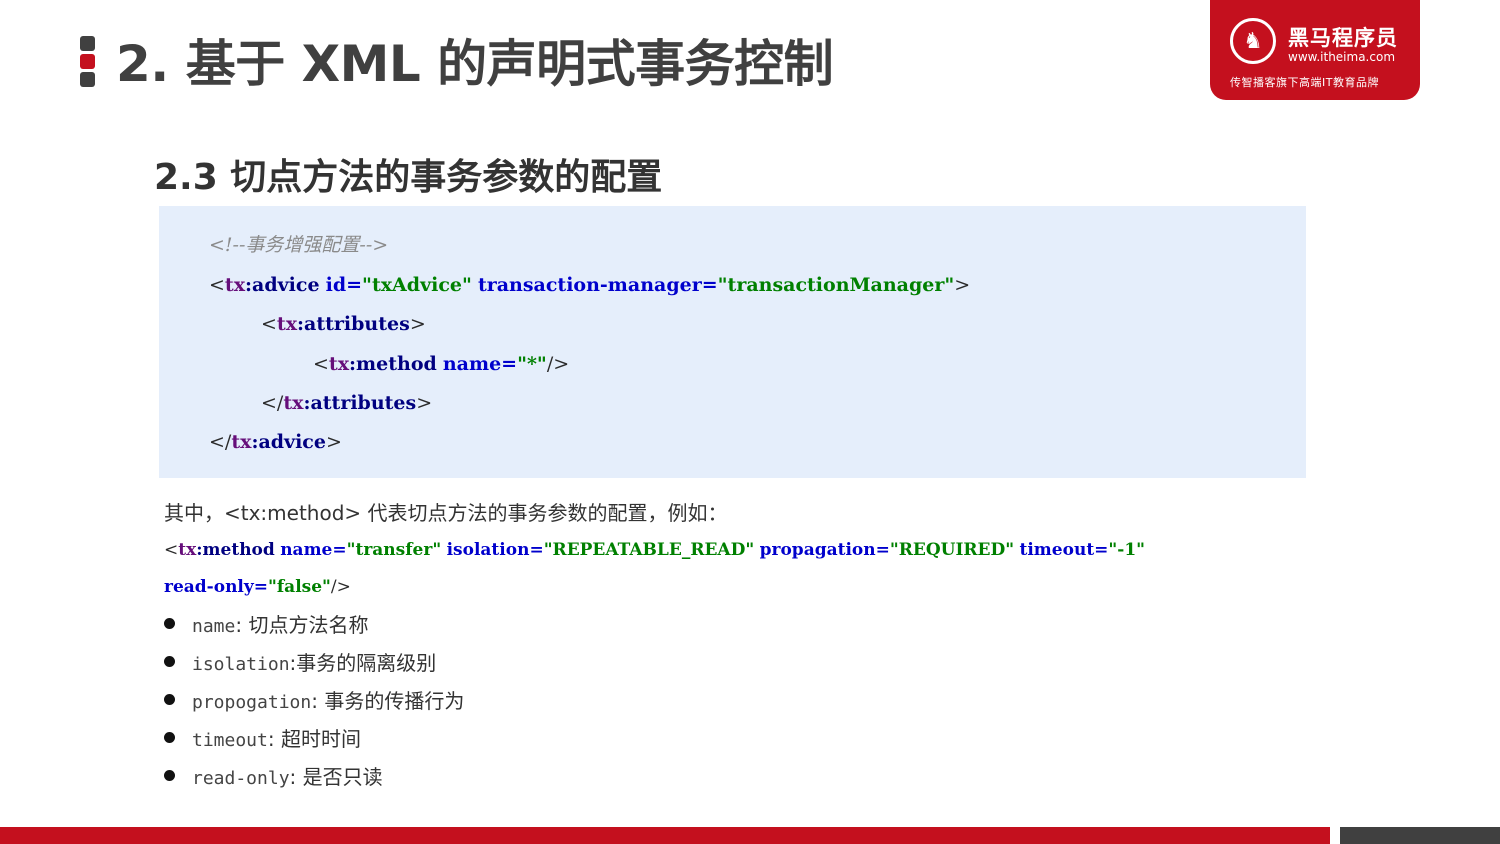 The image size is (1500, 844). I want to click on example-line-2: read-only="false"/>, so click(257, 587).